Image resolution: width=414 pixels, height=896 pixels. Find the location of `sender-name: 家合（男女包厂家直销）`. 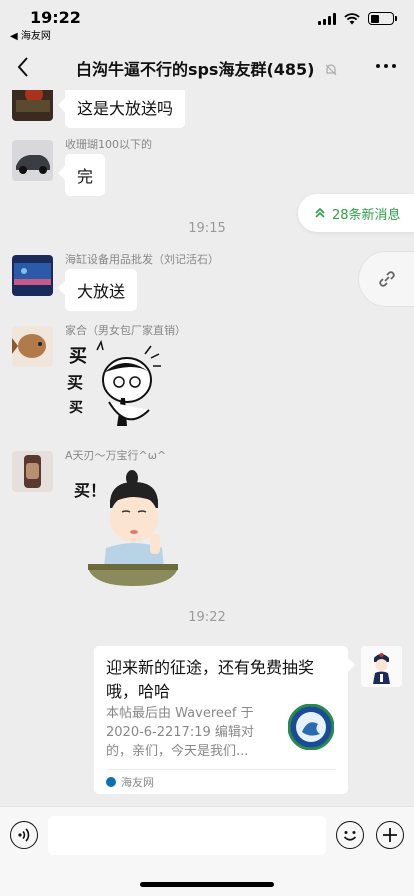

sender-name: 家合（男女包厂家直销） is located at coordinates (125, 330).